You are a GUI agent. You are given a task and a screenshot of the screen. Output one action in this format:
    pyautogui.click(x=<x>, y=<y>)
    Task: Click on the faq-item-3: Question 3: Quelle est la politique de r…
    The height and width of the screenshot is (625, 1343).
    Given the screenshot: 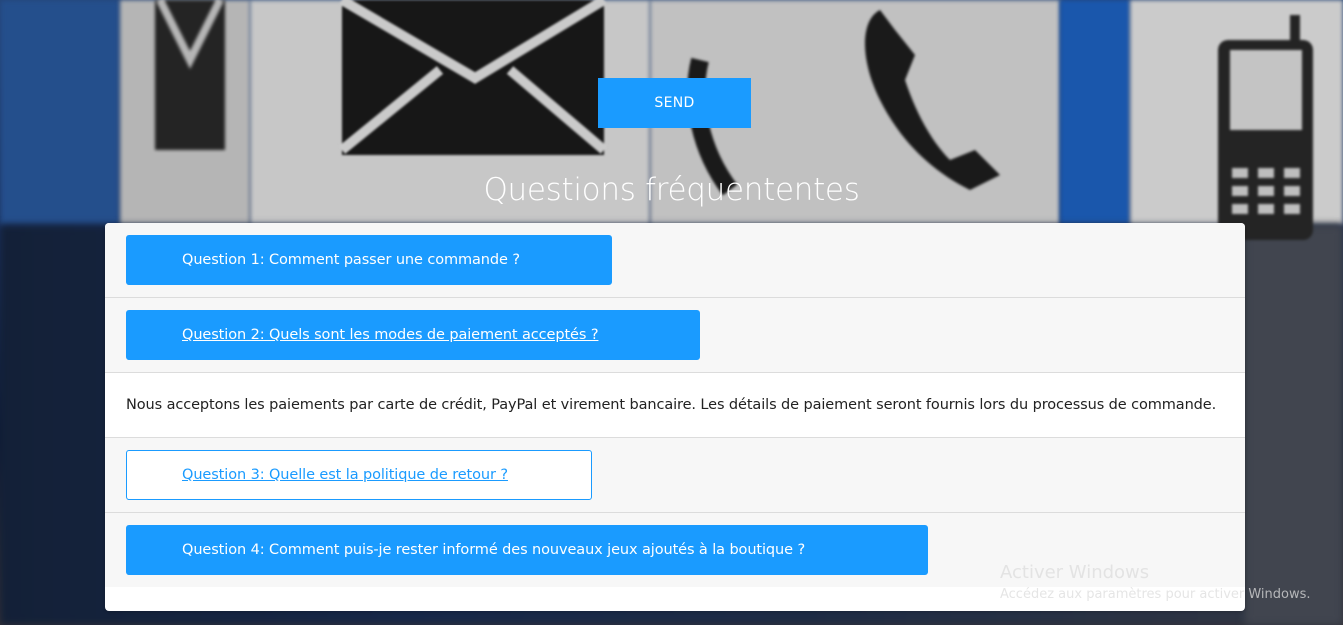 What is the action you would take?
    pyautogui.click(x=675, y=475)
    